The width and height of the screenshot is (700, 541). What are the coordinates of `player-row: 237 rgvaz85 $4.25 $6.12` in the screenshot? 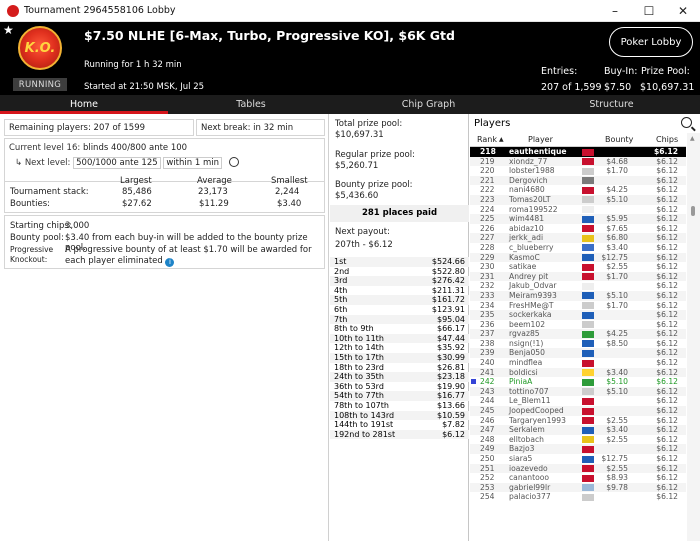 It's located at (578, 334).